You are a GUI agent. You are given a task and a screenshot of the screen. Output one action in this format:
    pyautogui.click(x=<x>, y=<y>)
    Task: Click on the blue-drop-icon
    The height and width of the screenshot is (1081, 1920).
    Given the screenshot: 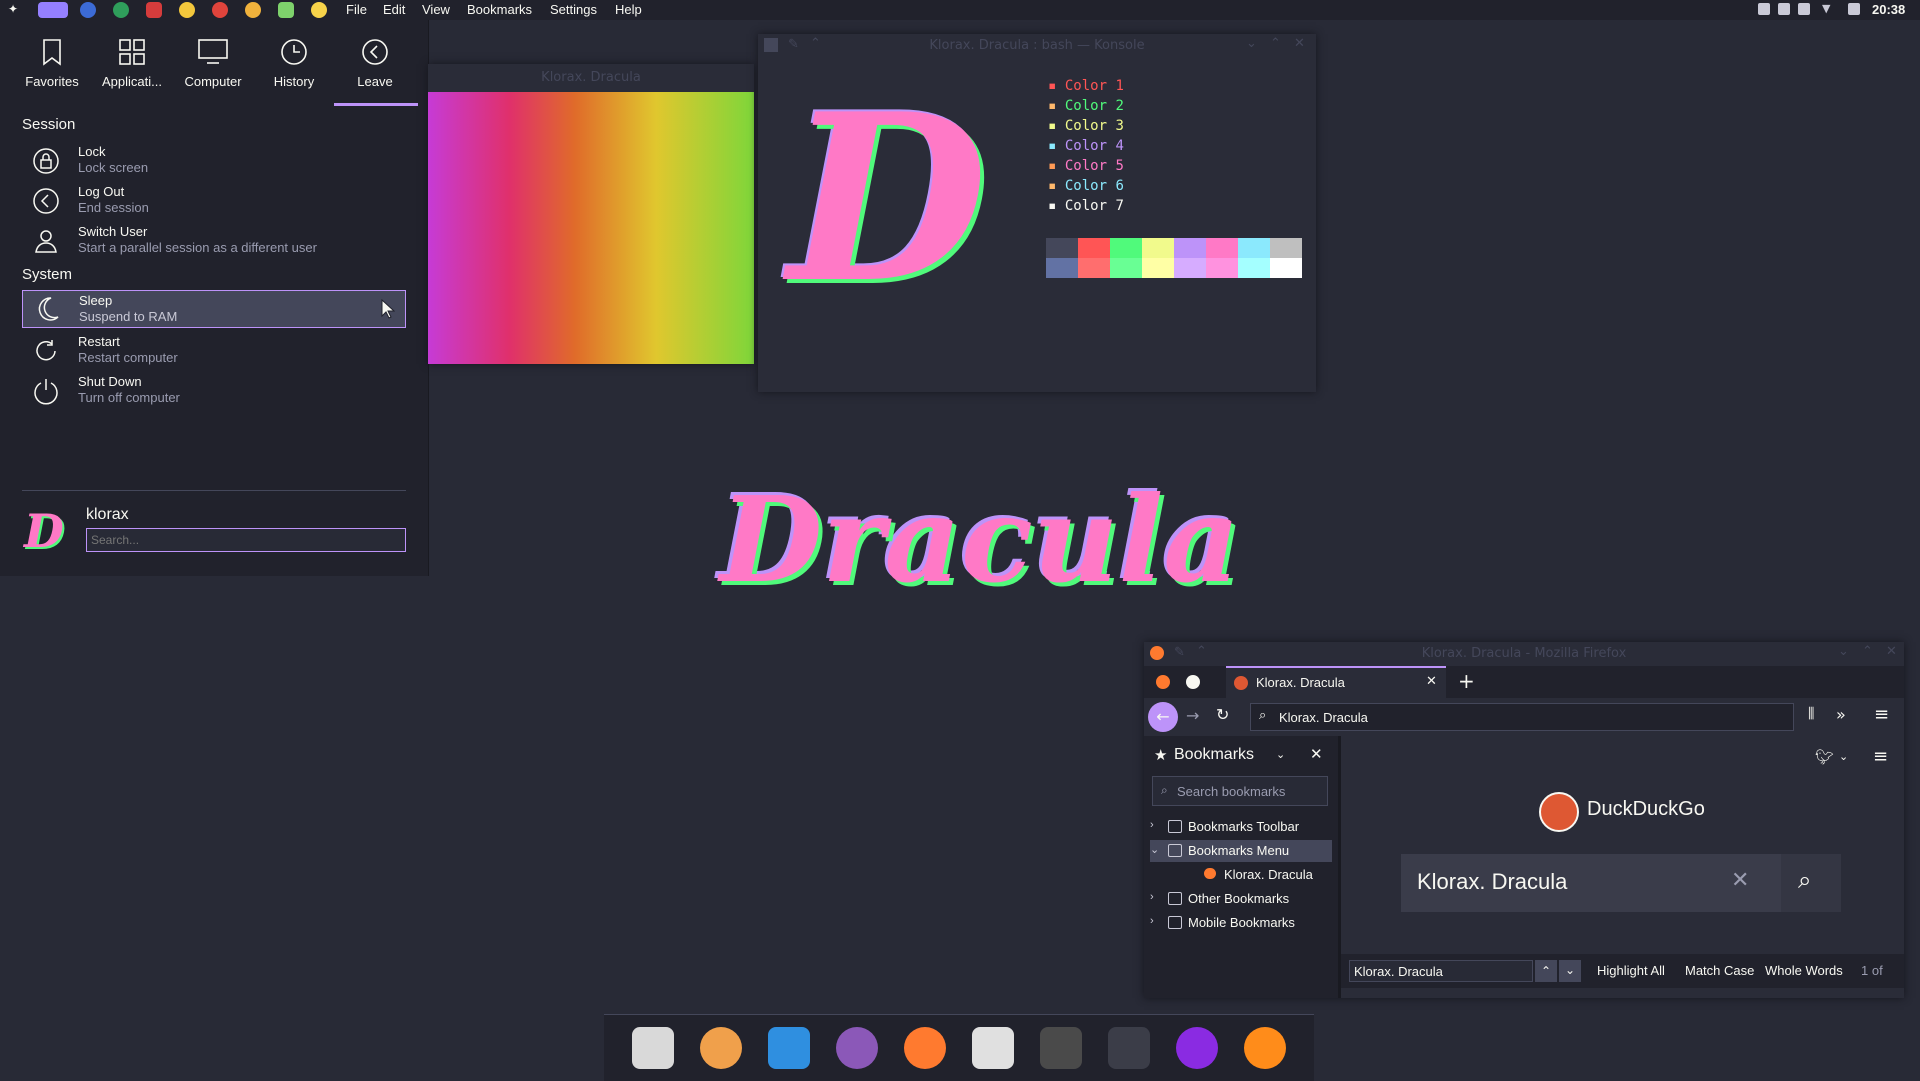 What is the action you would take?
    pyautogui.click(x=88, y=10)
    